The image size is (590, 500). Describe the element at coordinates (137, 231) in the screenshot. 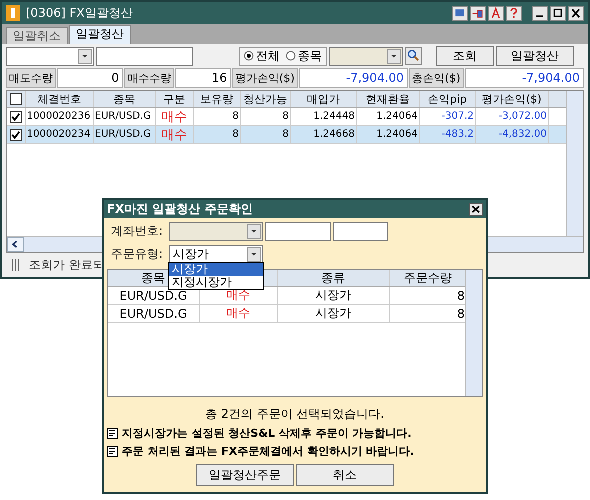

I see `account-label: 계좌번호:` at that location.